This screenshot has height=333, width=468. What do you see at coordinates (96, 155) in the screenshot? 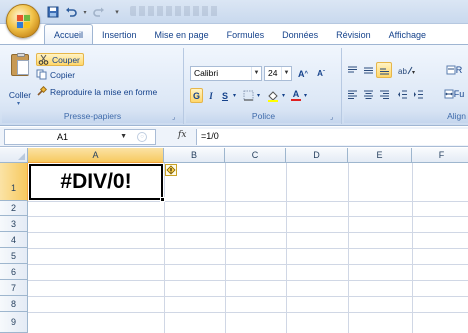
I see `column-header-a: A` at bounding box center [96, 155].